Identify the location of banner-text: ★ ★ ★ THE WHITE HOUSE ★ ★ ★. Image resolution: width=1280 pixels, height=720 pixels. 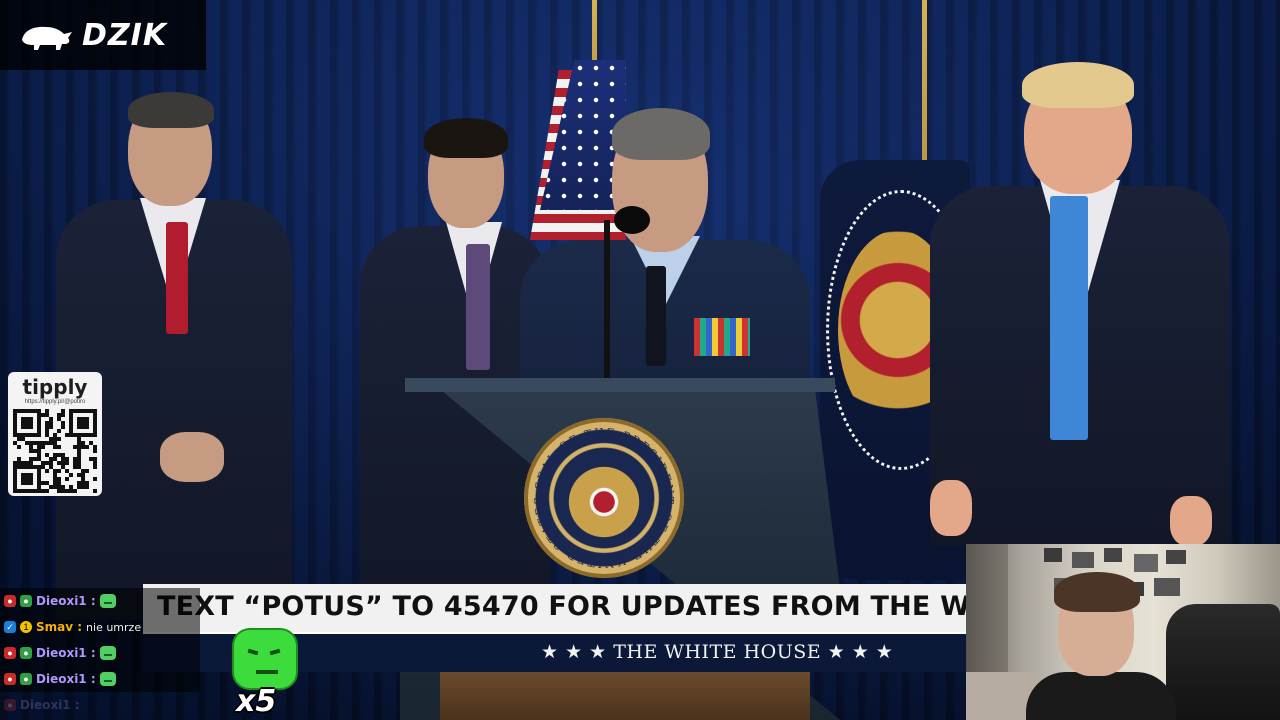
(717, 652).